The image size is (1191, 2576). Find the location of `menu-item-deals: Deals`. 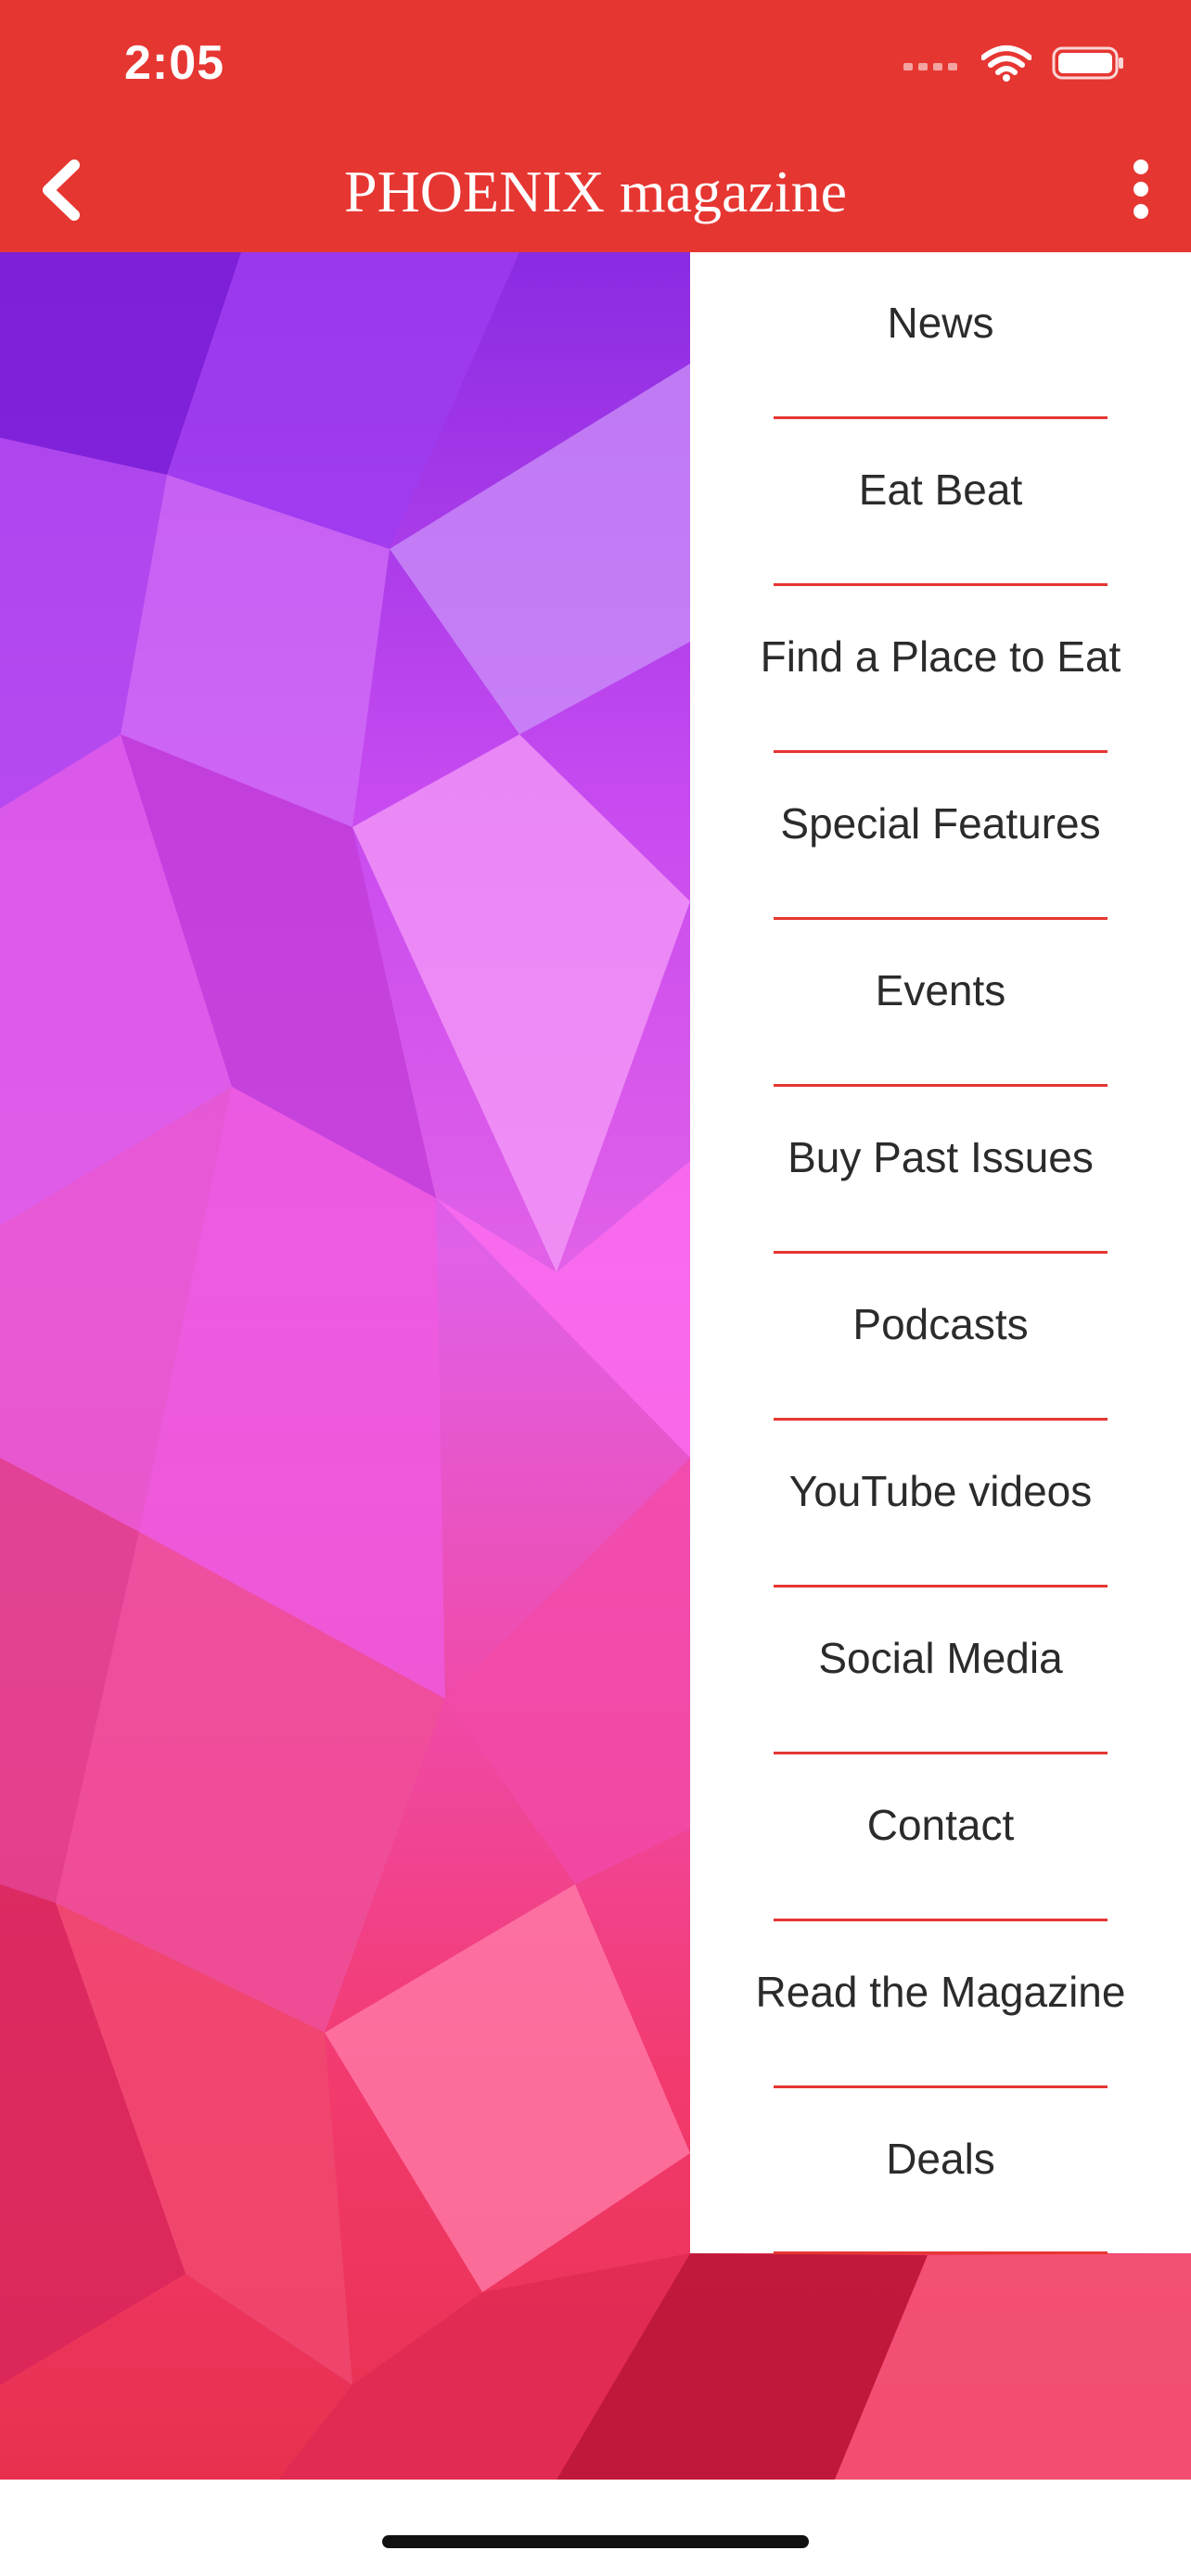

menu-item-deals: Deals is located at coordinates (940, 2171).